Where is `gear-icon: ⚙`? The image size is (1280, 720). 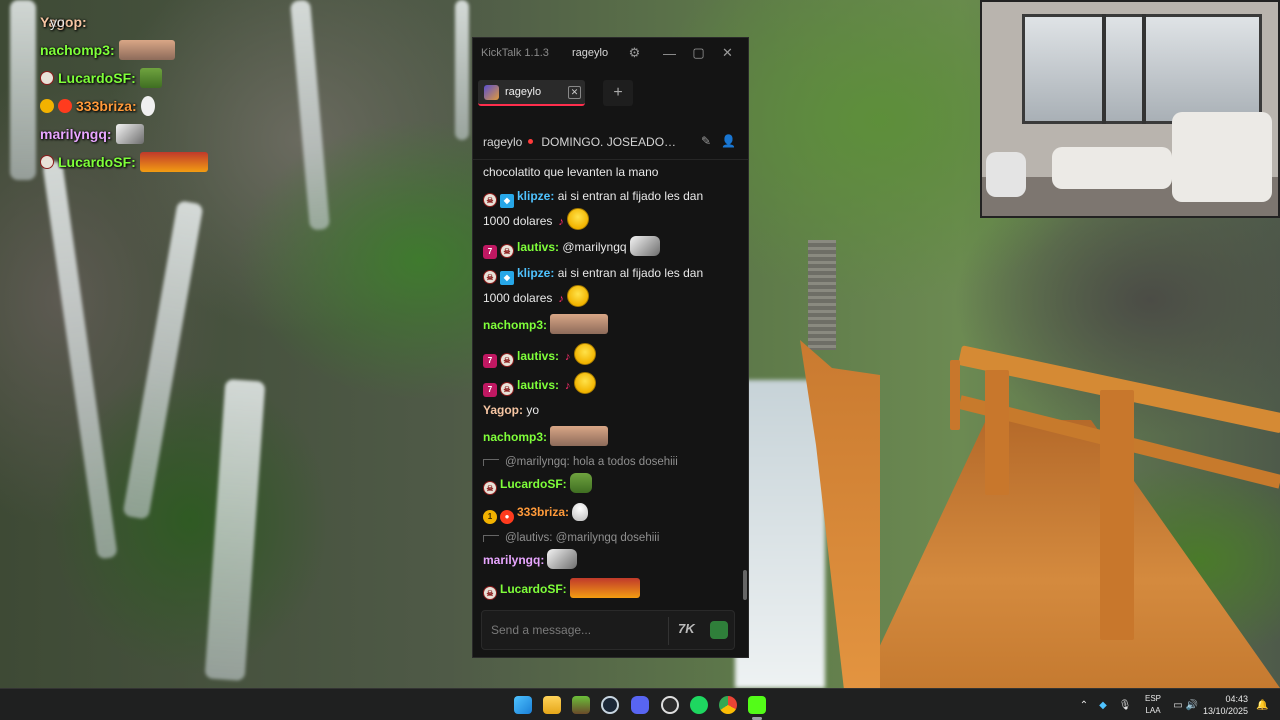
gear-icon: ⚙ is located at coordinates (634, 53).